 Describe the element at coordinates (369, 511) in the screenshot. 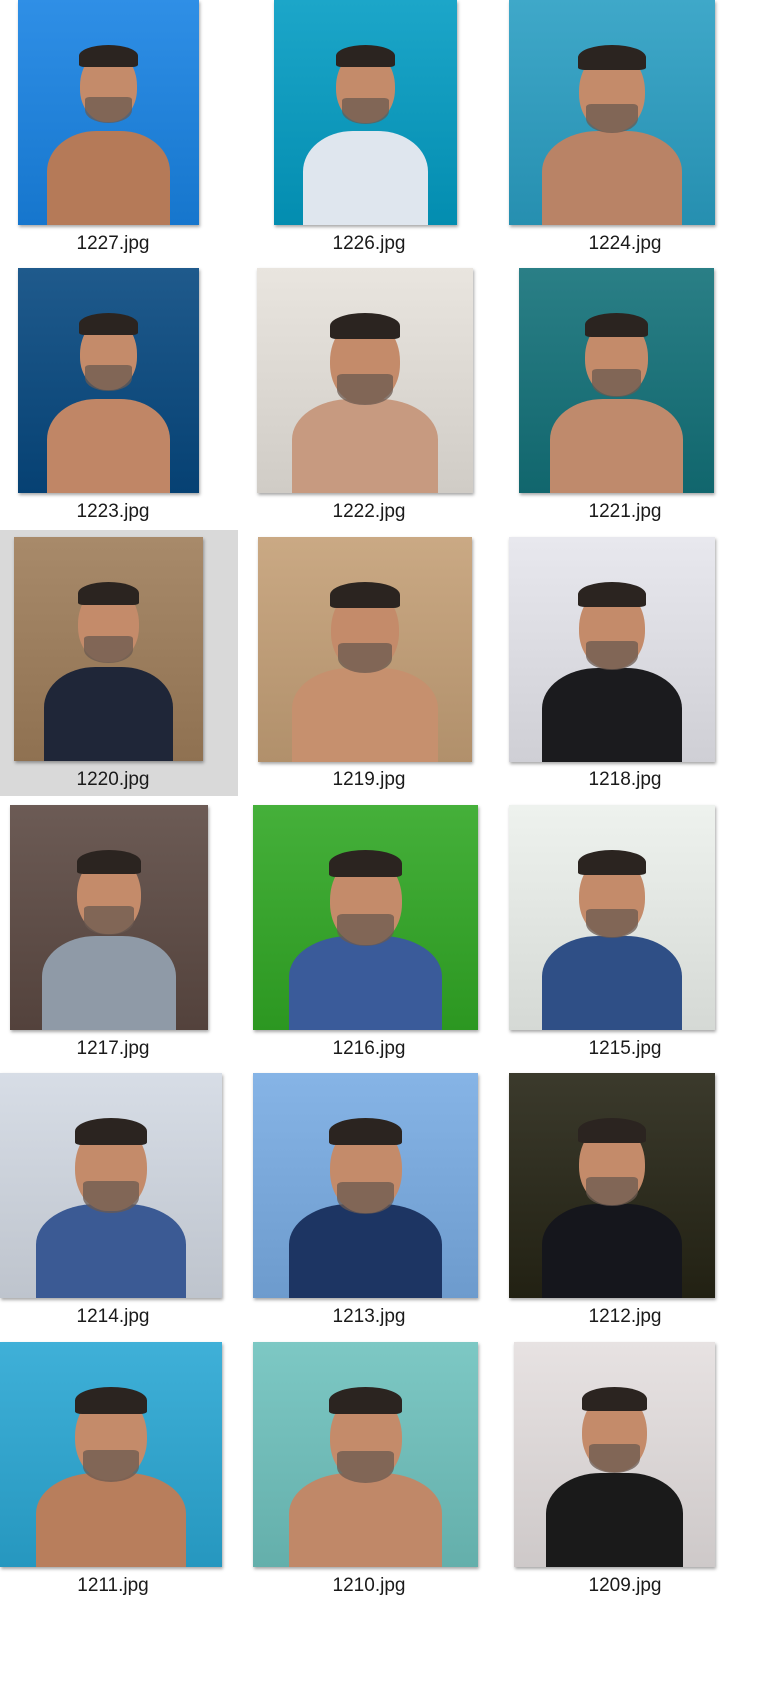

I see `file-name-label: 1222.jpg` at that location.